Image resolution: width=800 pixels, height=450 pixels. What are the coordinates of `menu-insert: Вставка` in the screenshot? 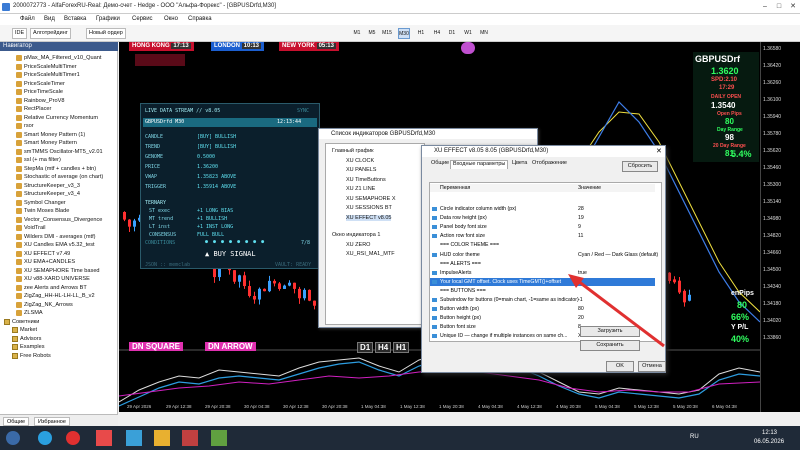 It's located at (75, 19).